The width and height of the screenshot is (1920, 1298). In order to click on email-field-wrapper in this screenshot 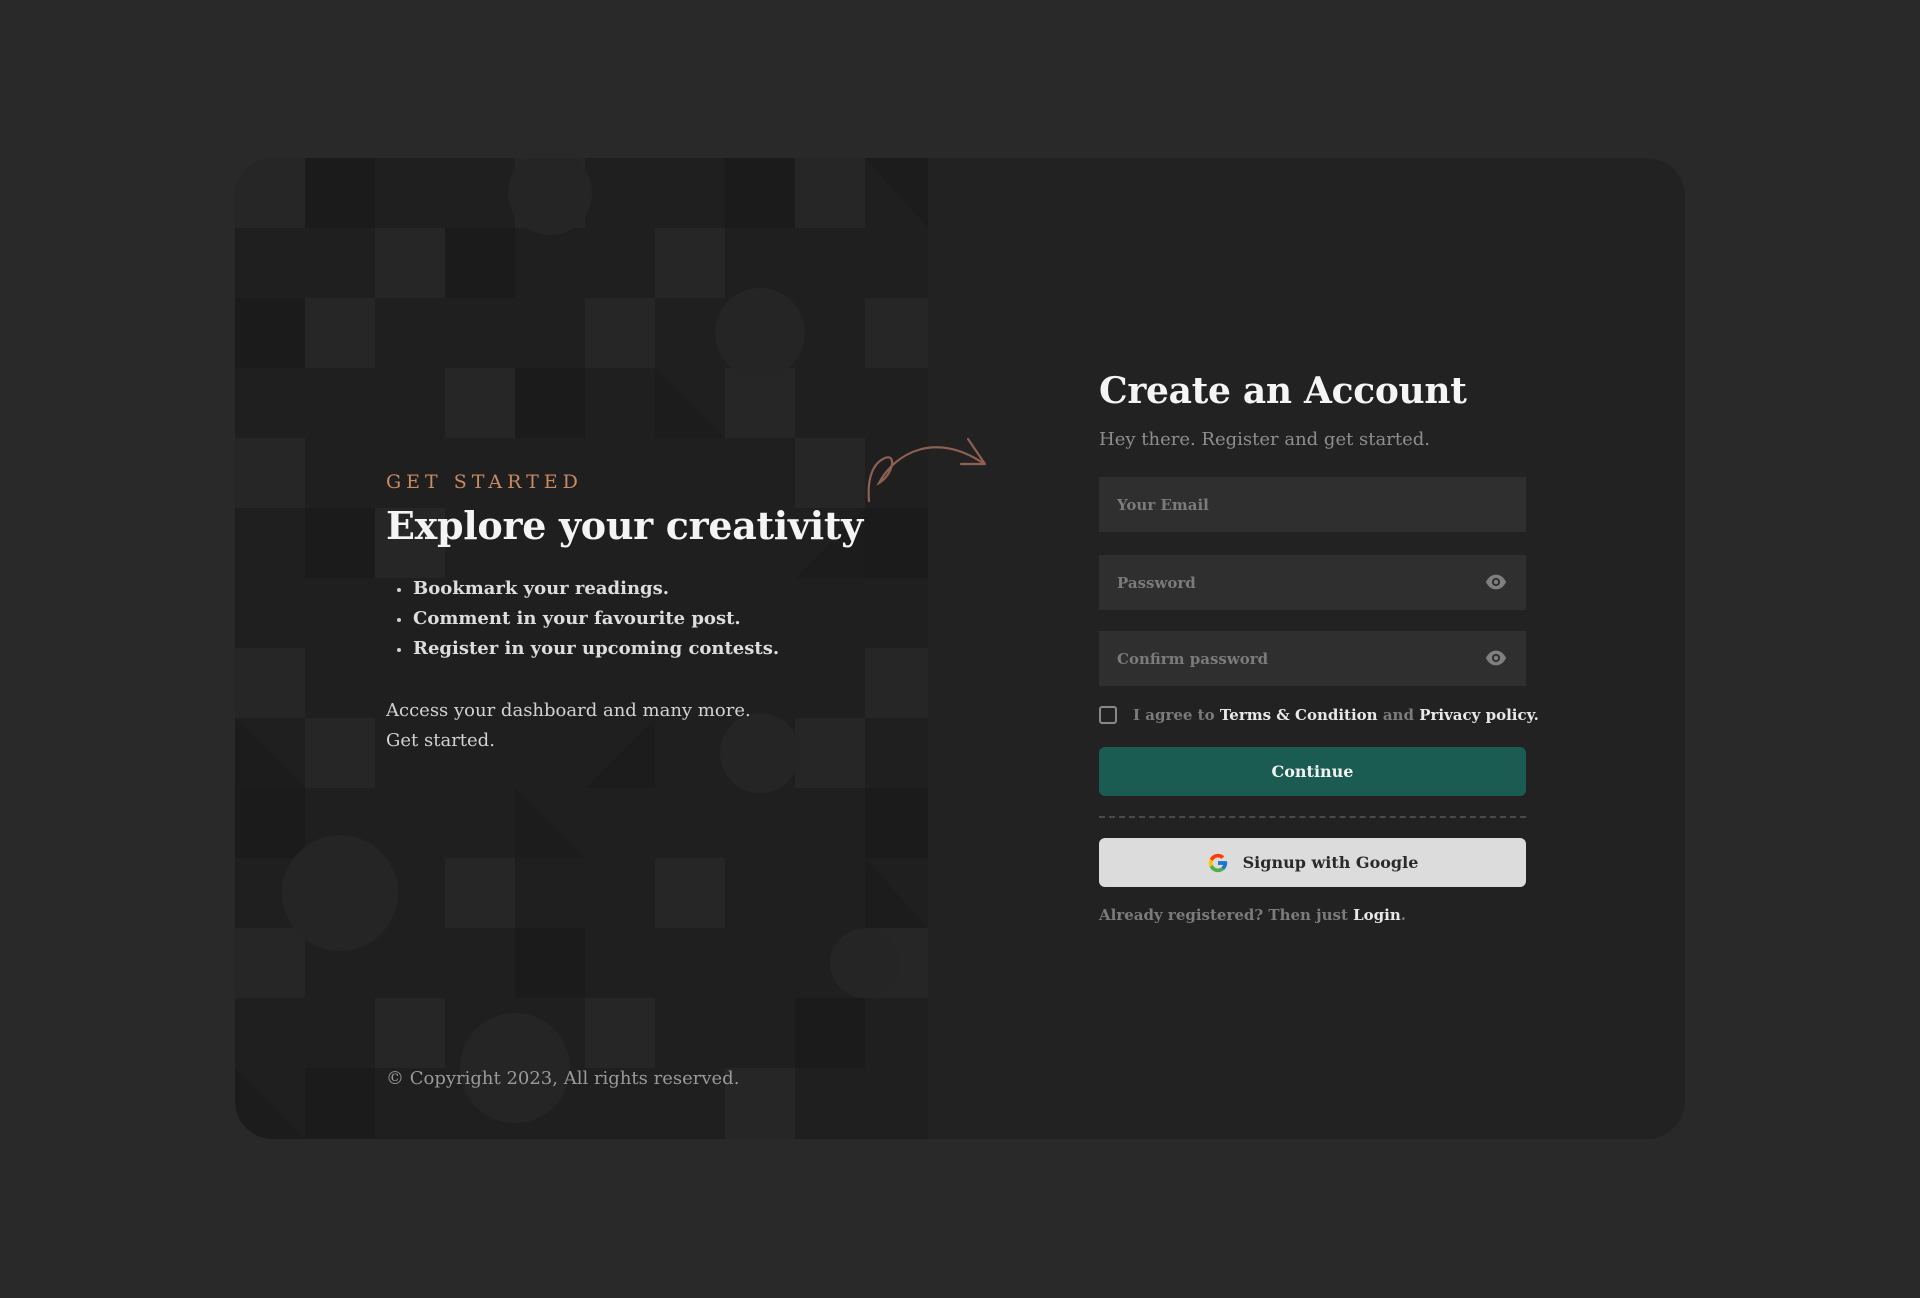, I will do `click(1312, 504)`.